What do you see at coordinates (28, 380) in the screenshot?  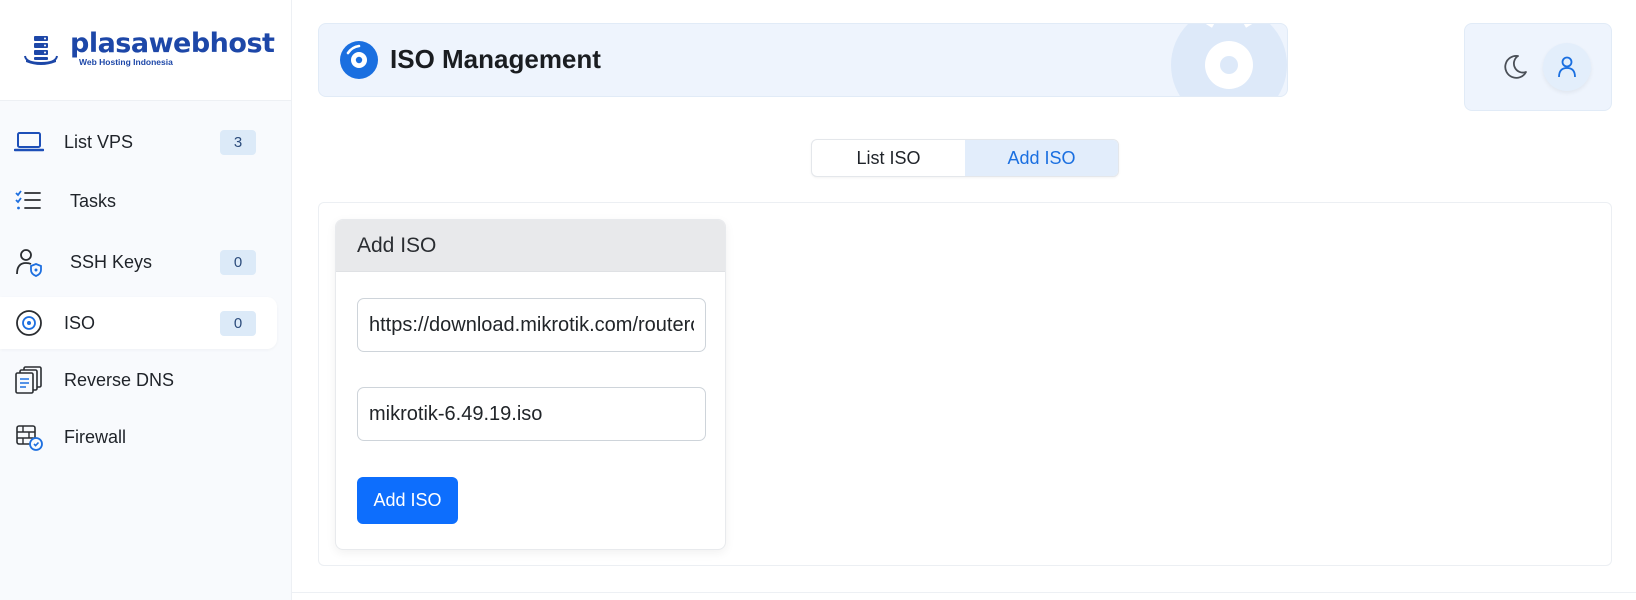 I see `documents-icon` at bounding box center [28, 380].